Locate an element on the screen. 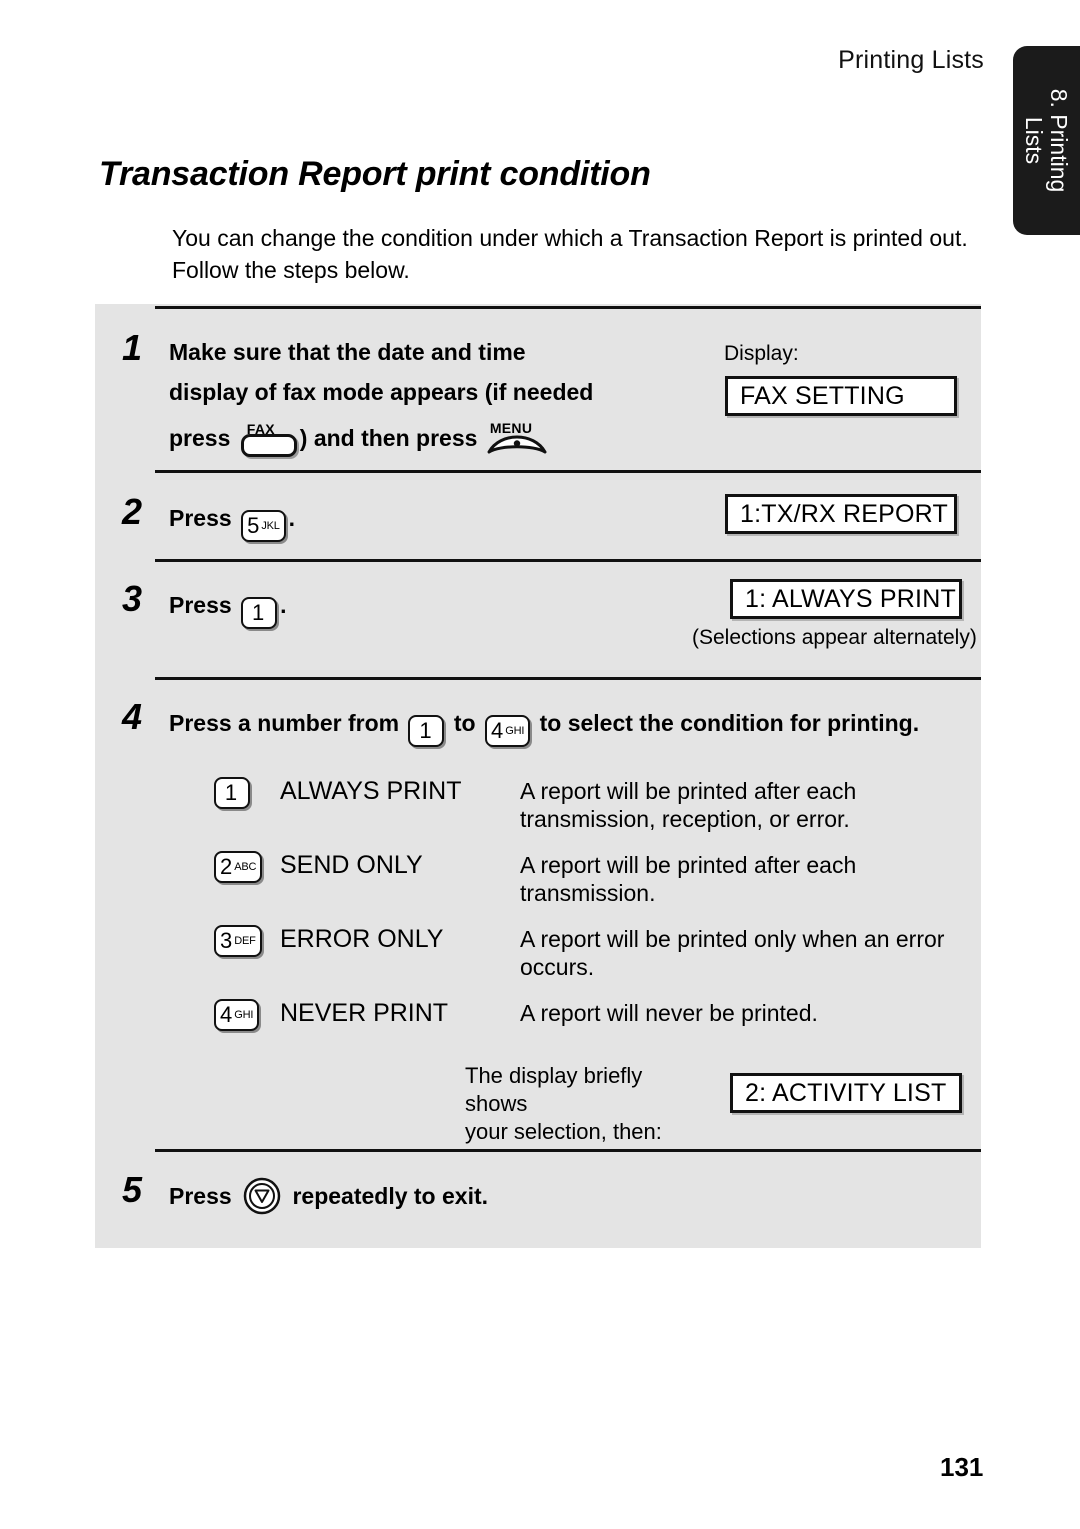  option-name-4: NEVER PRINT is located at coordinates (364, 1013).